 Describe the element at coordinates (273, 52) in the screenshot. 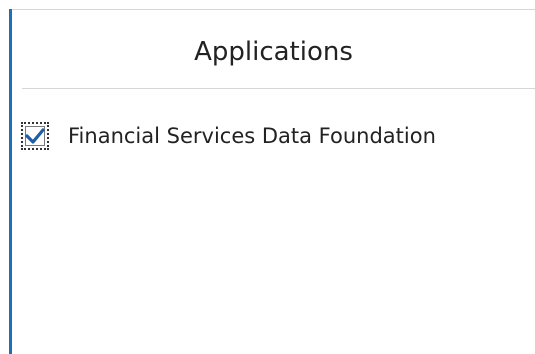

I see `panel-title: Applications` at that location.